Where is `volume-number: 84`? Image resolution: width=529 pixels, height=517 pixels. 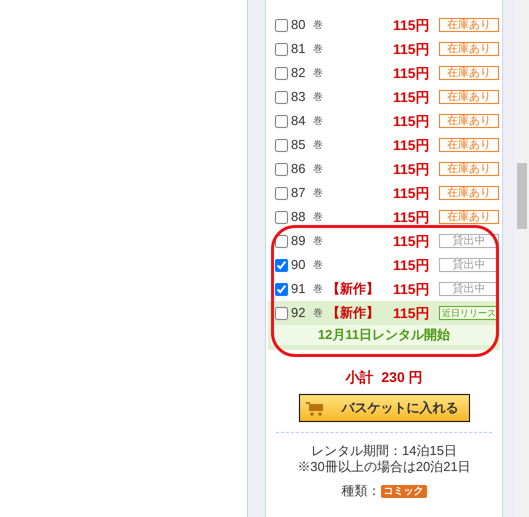 volume-number: 84 is located at coordinates (298, 121).